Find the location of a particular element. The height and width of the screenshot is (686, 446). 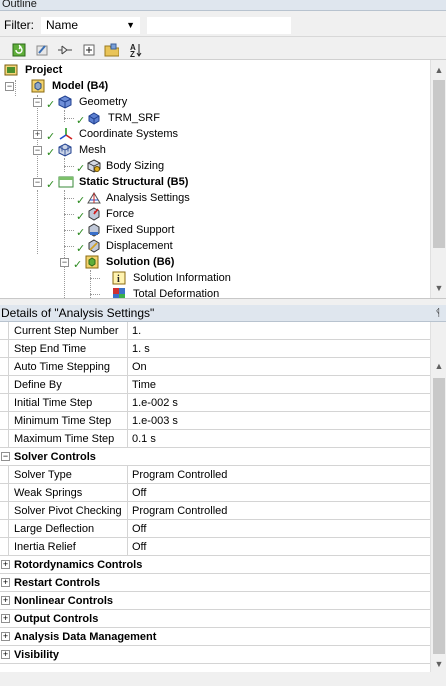

property-value: Time is located at coordinates (144, 385).